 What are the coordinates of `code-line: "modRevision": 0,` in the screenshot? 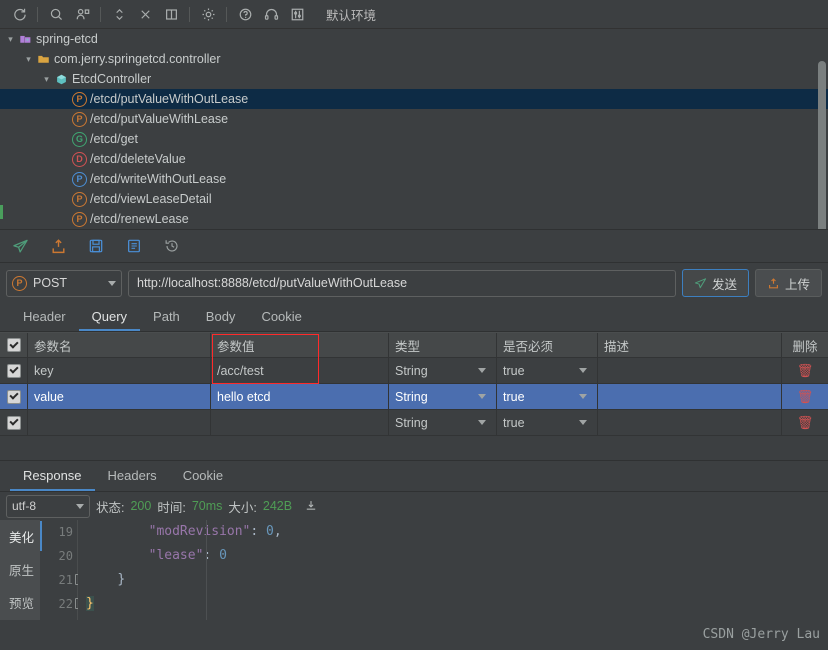 It's located at (215, 531).